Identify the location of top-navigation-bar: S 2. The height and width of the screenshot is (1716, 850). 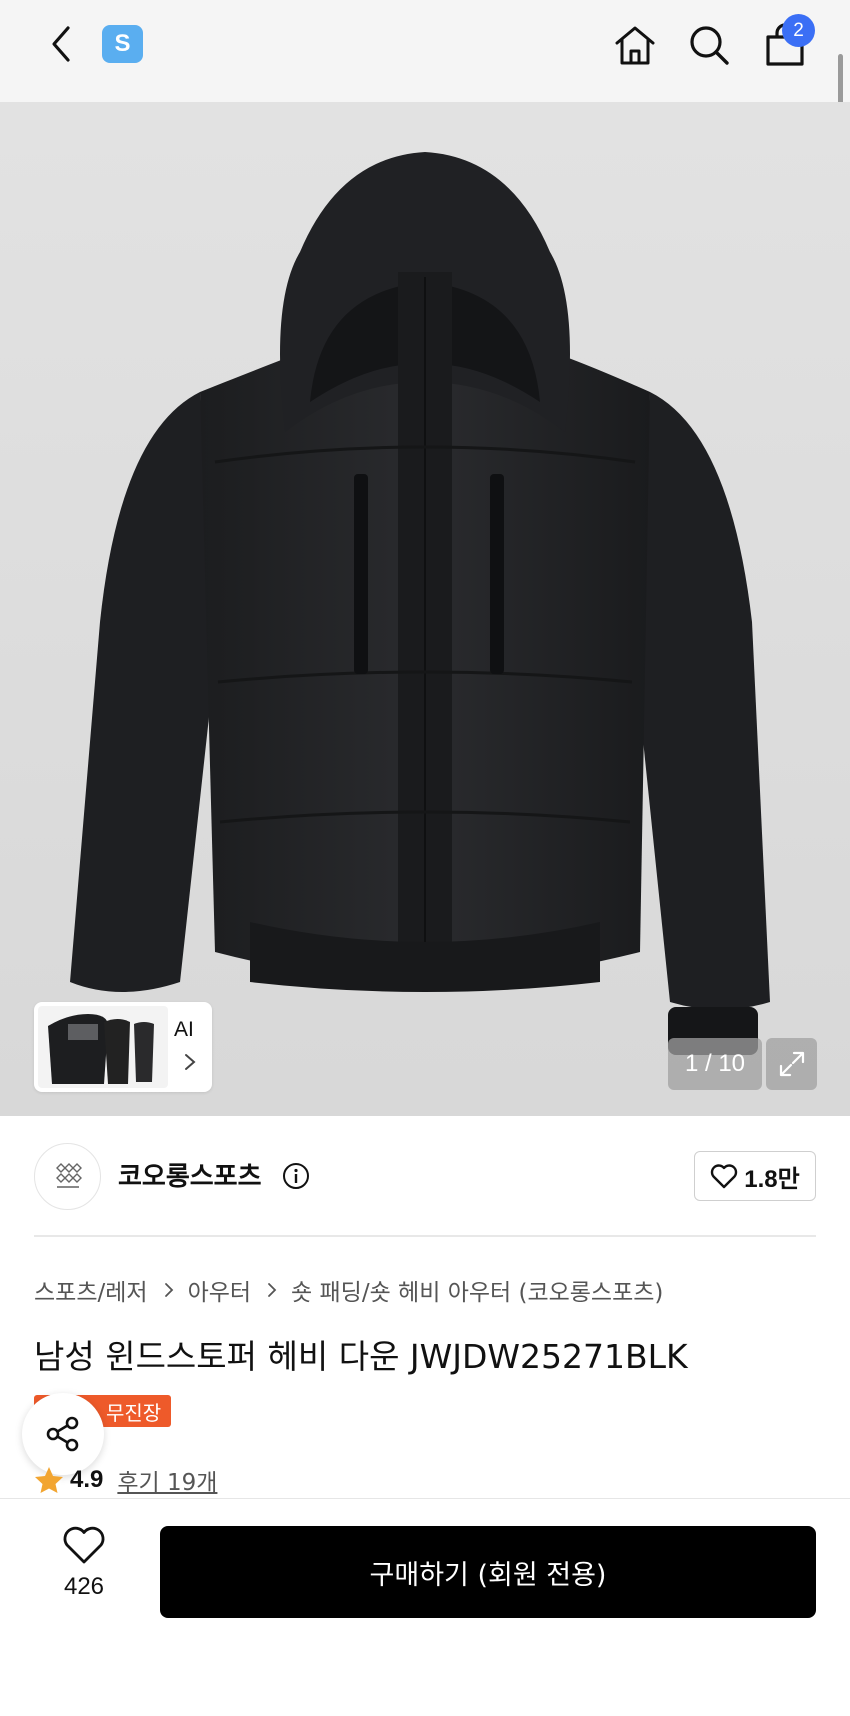
(425, 51).